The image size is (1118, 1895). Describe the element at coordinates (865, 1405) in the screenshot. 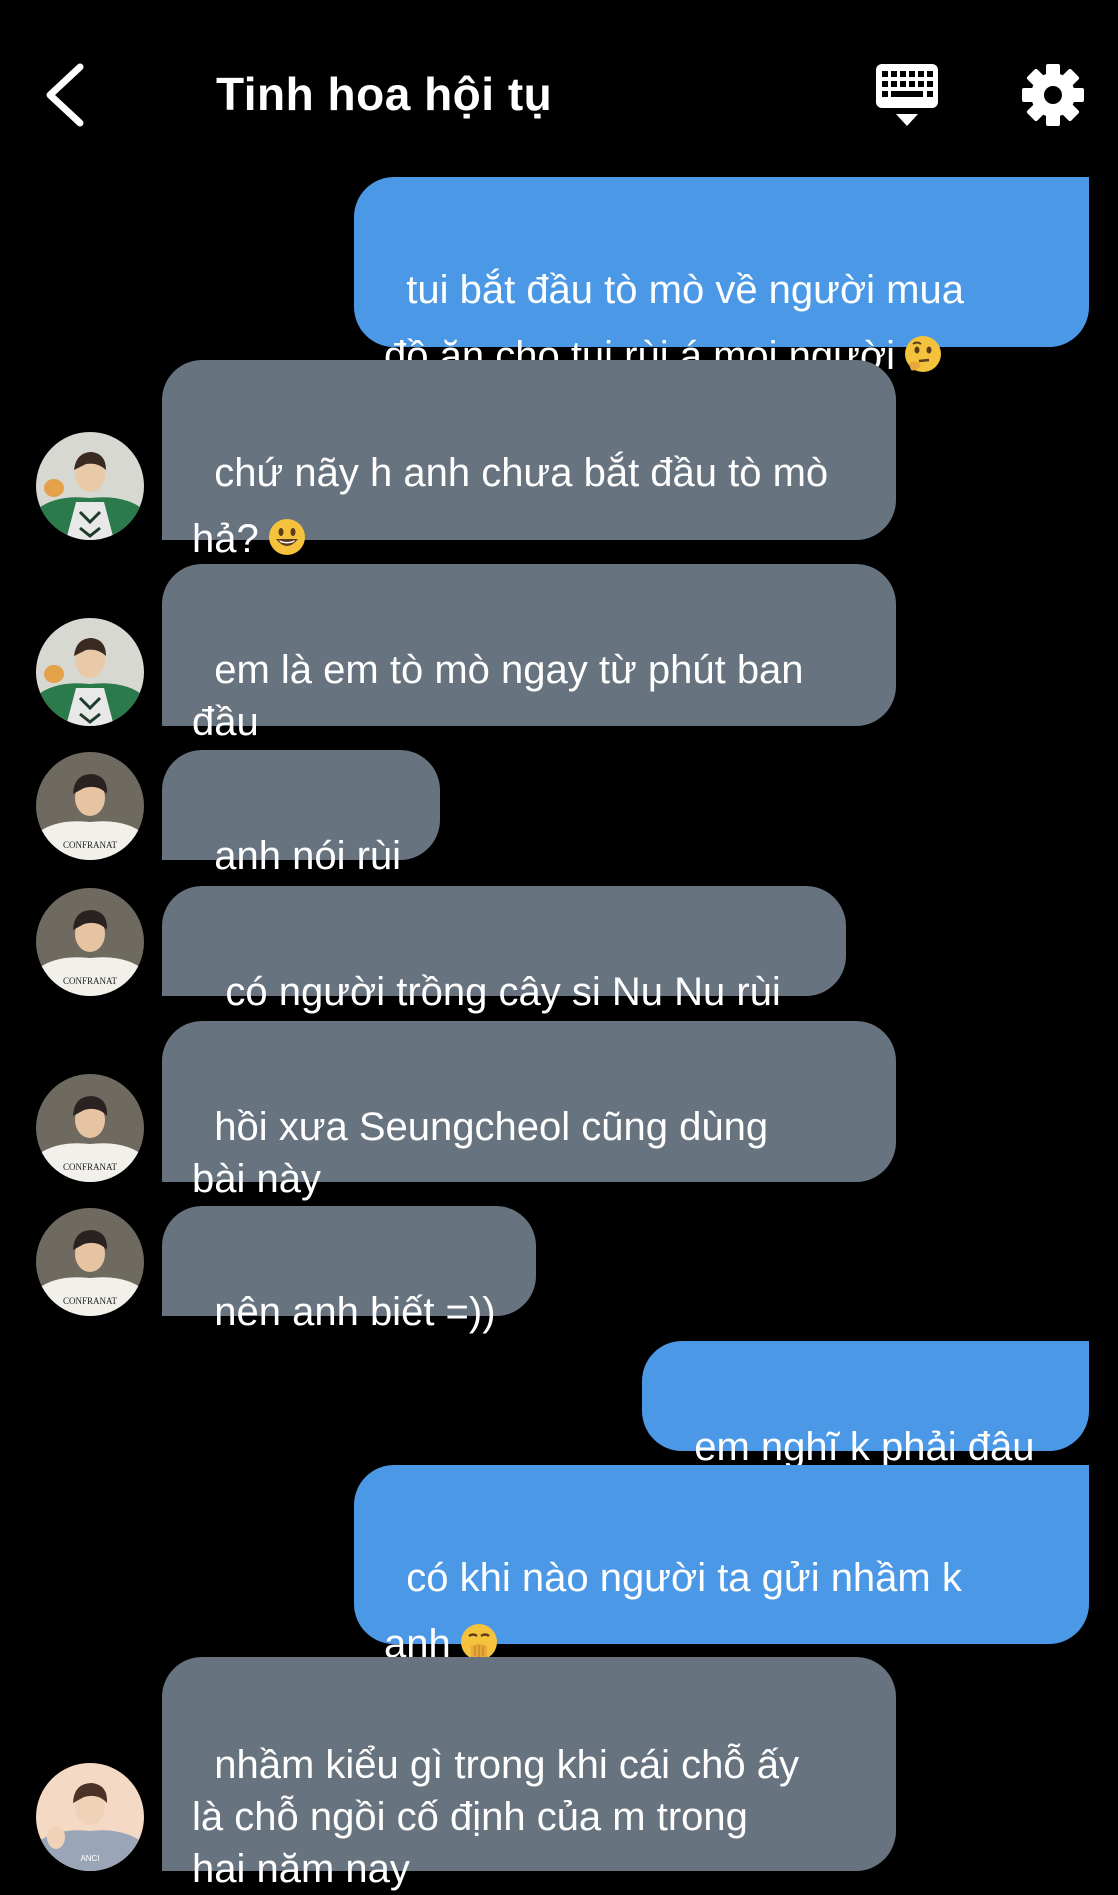

I see `message-bubble-outgoing: em nghĩ k phải đâu` at that location.